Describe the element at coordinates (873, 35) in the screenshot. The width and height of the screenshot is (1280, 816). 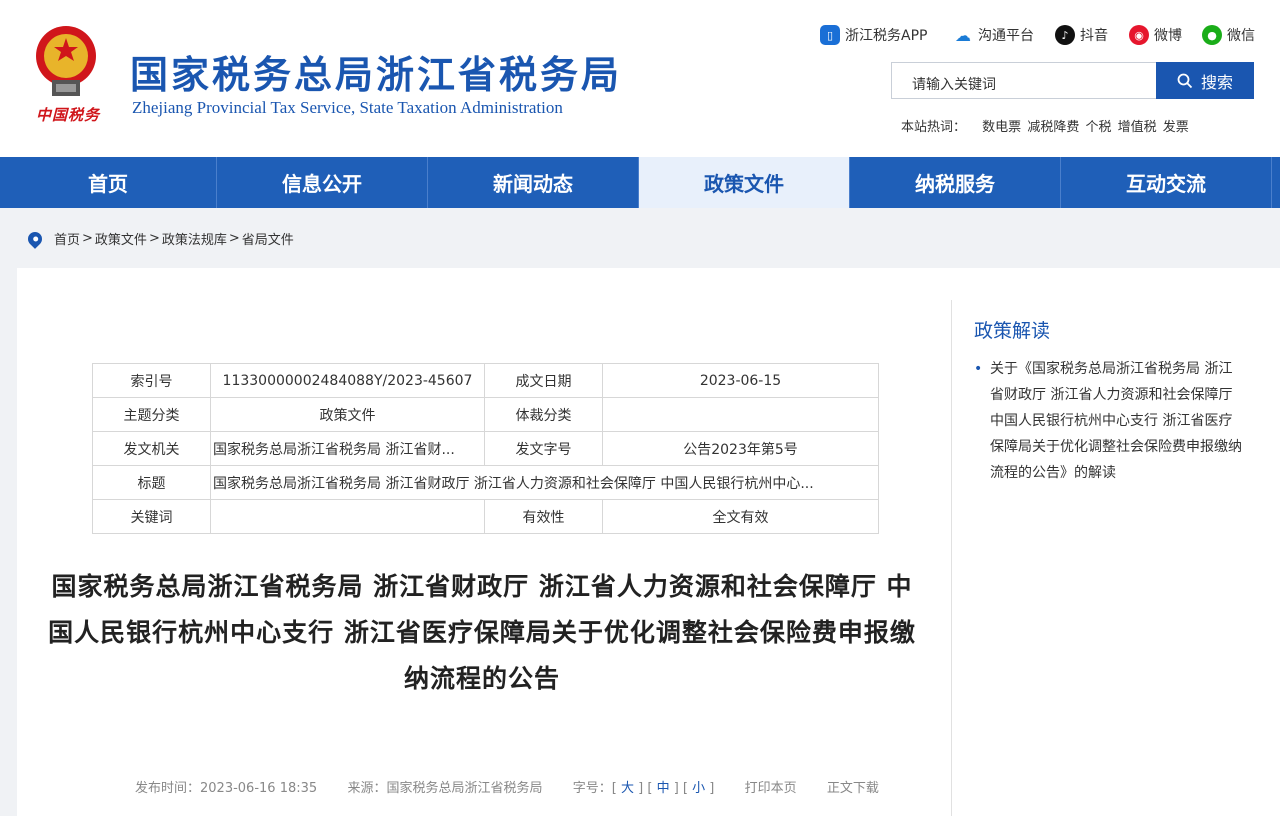
I see `social-link-app: ▯ 浙江税务APP` at that location.